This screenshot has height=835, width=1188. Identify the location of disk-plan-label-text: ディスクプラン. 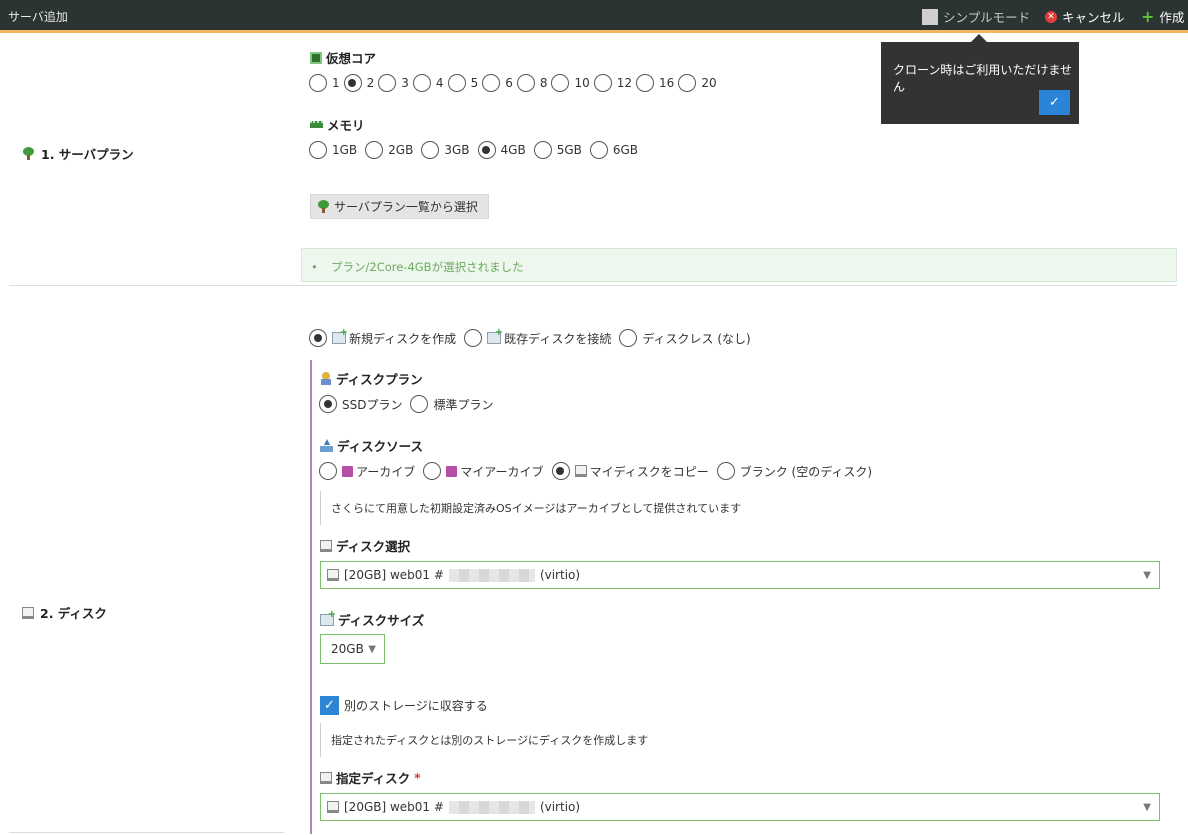
(379, 379).